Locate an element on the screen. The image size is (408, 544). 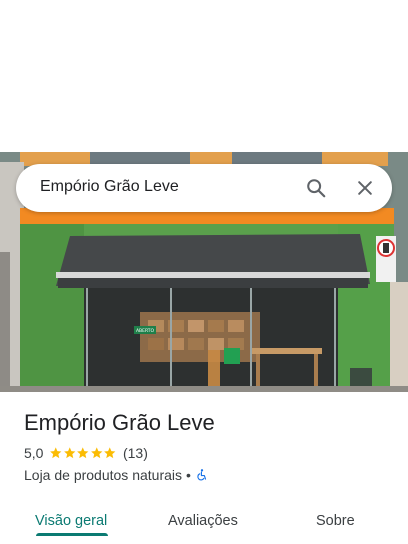
search-icon is located at coordinates (316, 188).